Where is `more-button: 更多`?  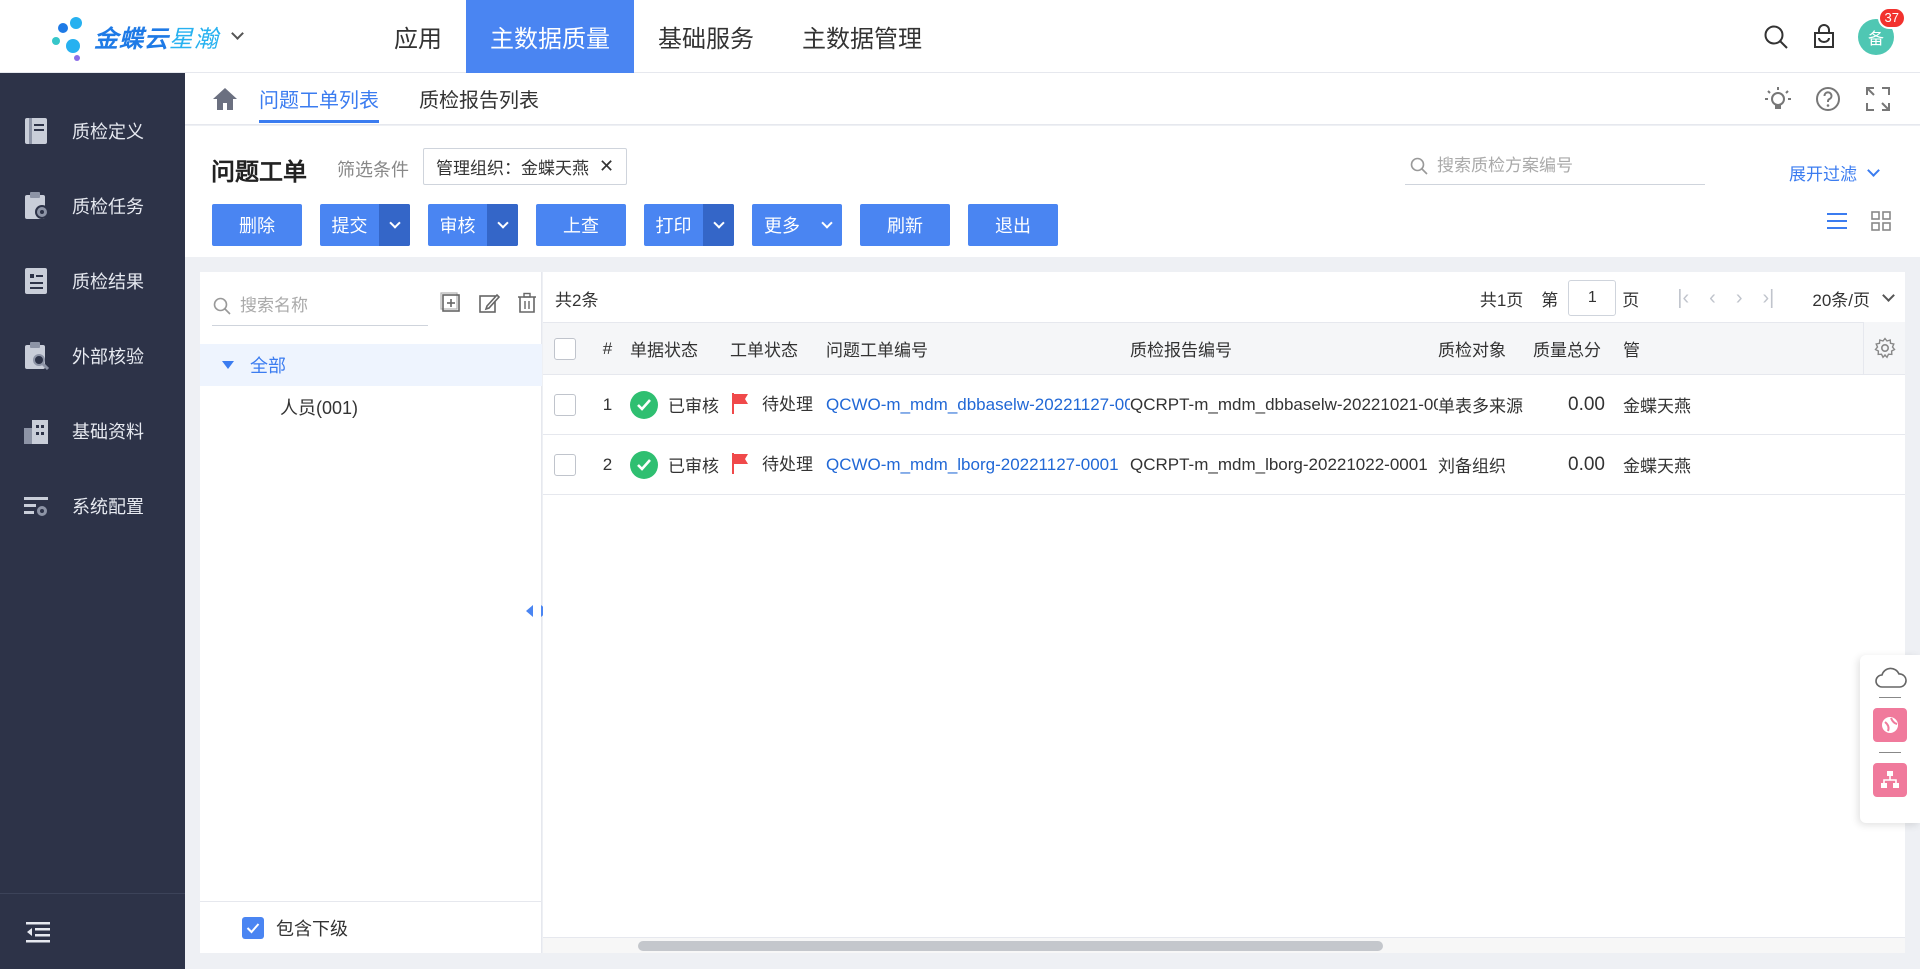 more-button: 更多 is located at coordinates (797, 225).